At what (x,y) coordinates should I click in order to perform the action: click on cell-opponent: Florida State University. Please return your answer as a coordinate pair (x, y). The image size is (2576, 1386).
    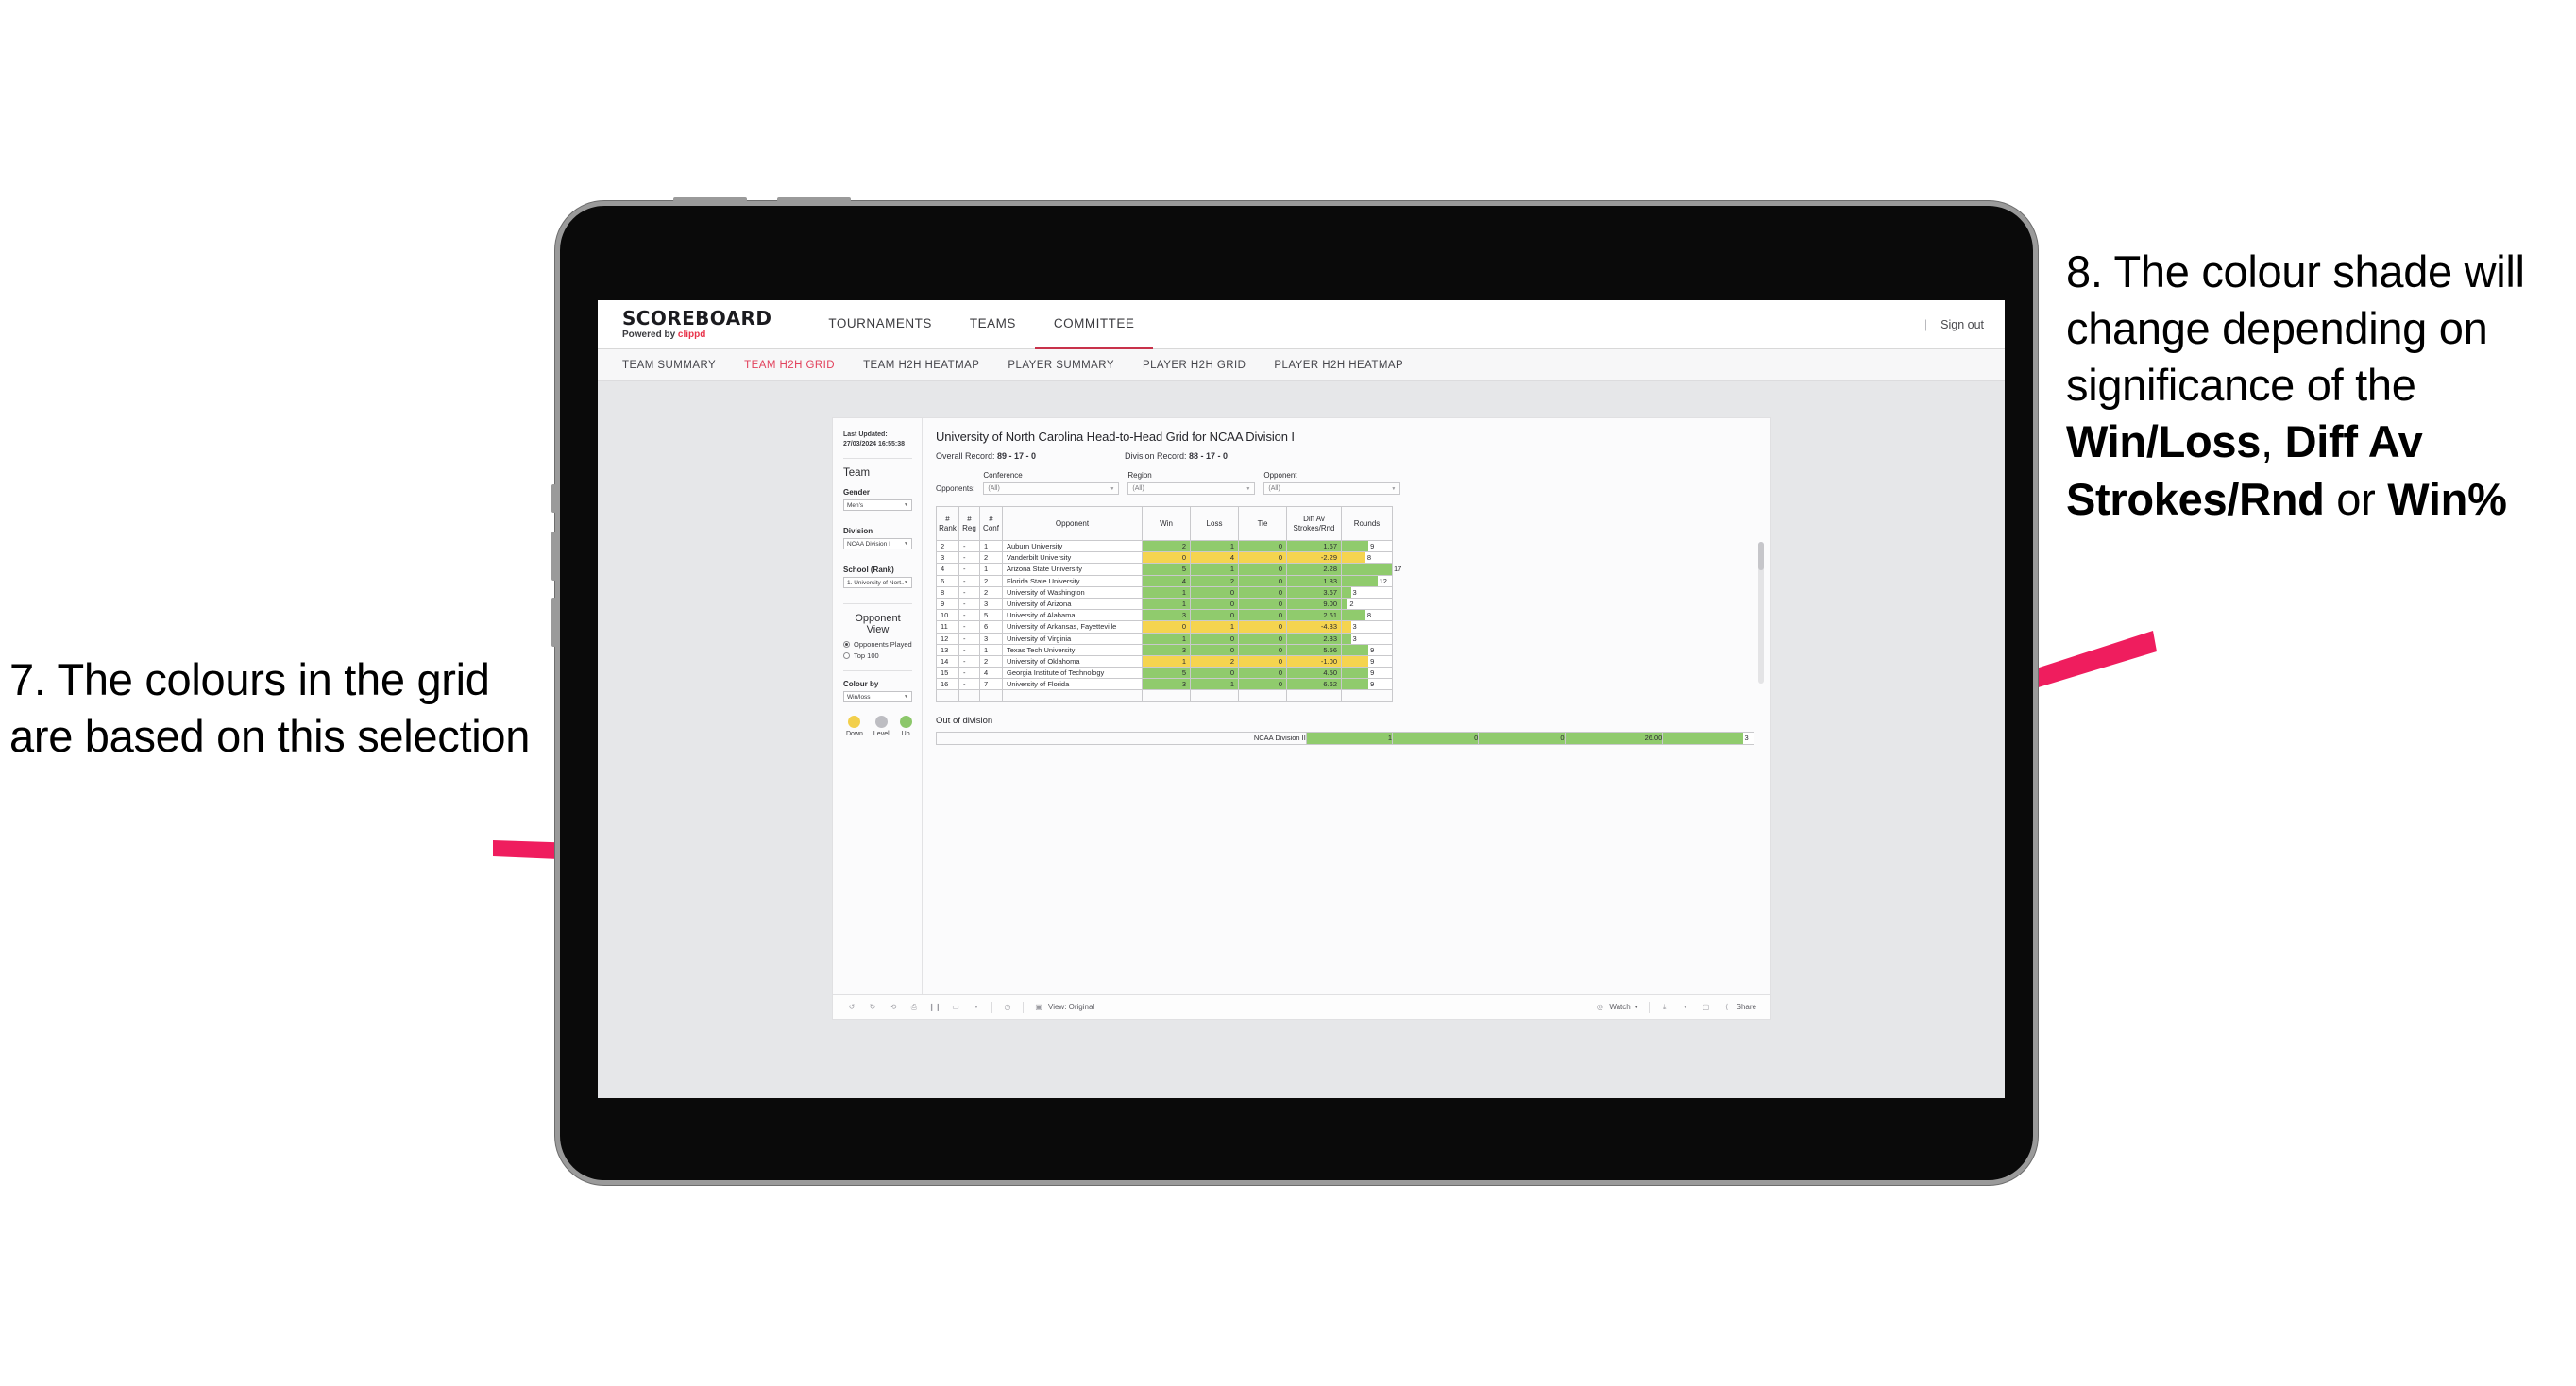
    Looking at the image, I should click on (1072, 580).